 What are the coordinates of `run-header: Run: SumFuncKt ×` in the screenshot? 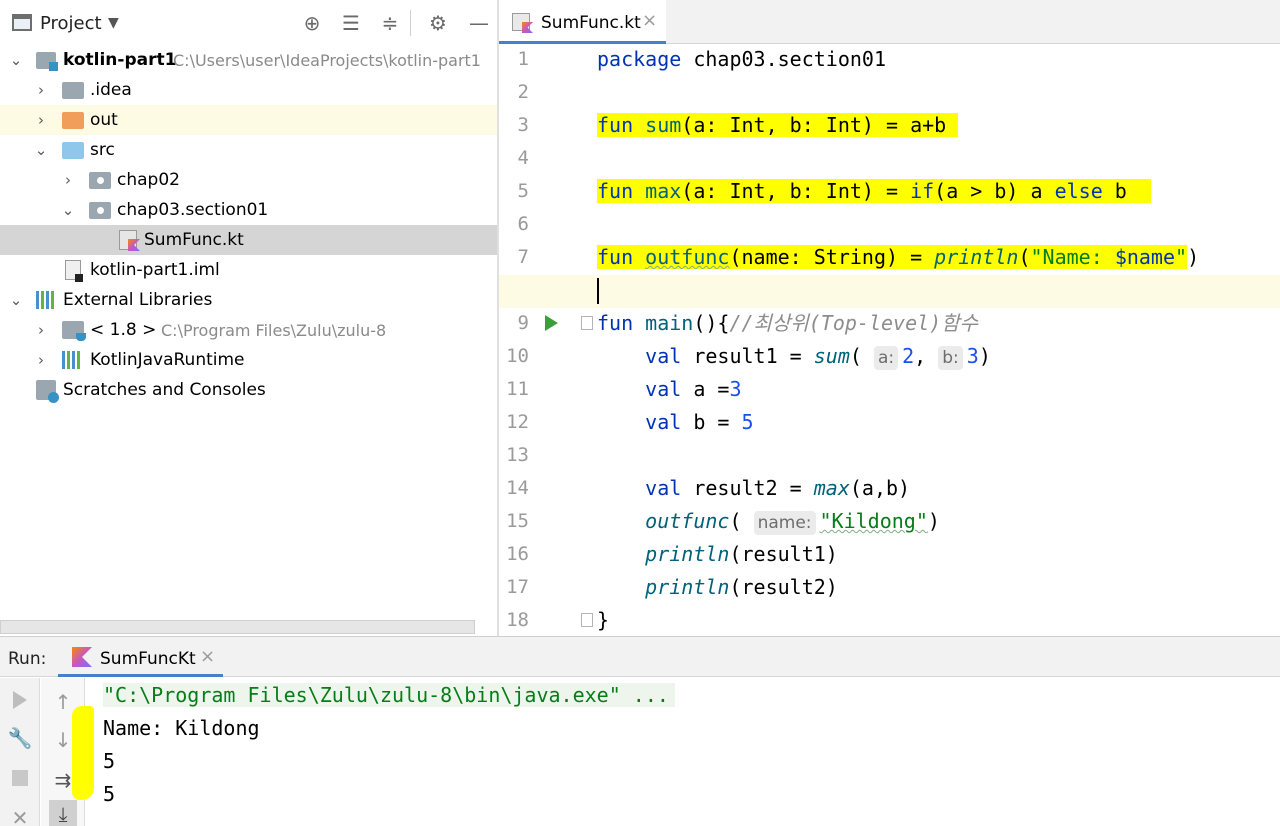 It's located at (640, 657).